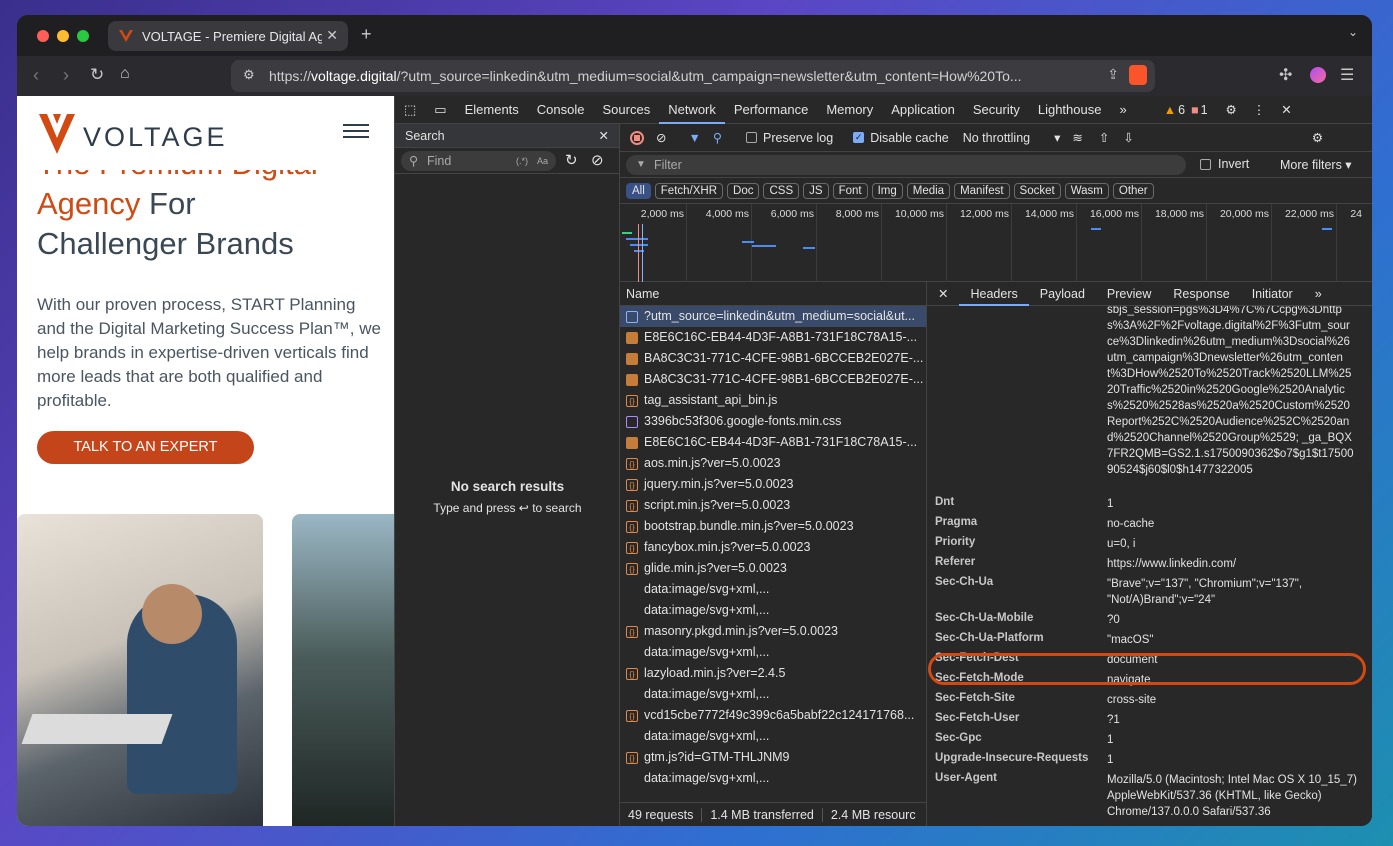 Image resolution: width=1393 pixels, height=846 pixels. Describe the element at coordinates (743, 190) in the screenshot. I see `type-filter-doc: Doc` at that location.